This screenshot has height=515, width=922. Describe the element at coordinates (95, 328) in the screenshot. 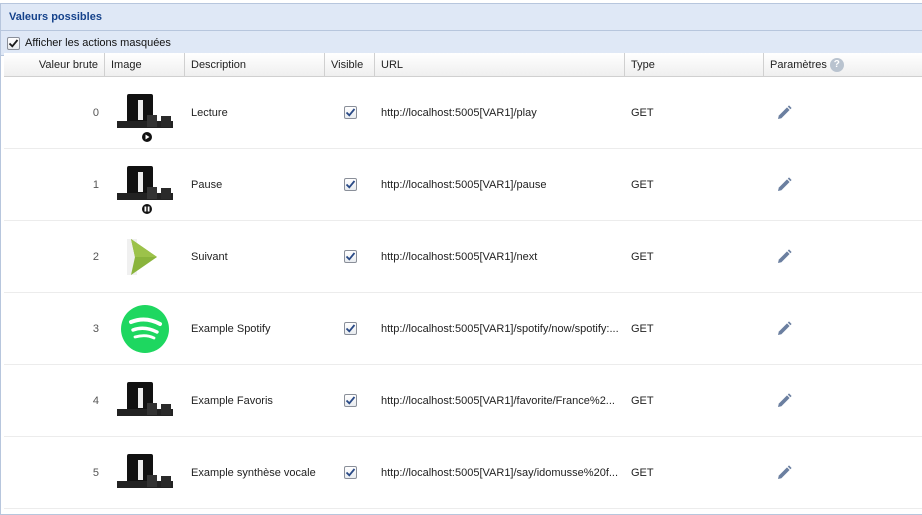

I see `raw-value-cell: 3` at that location.